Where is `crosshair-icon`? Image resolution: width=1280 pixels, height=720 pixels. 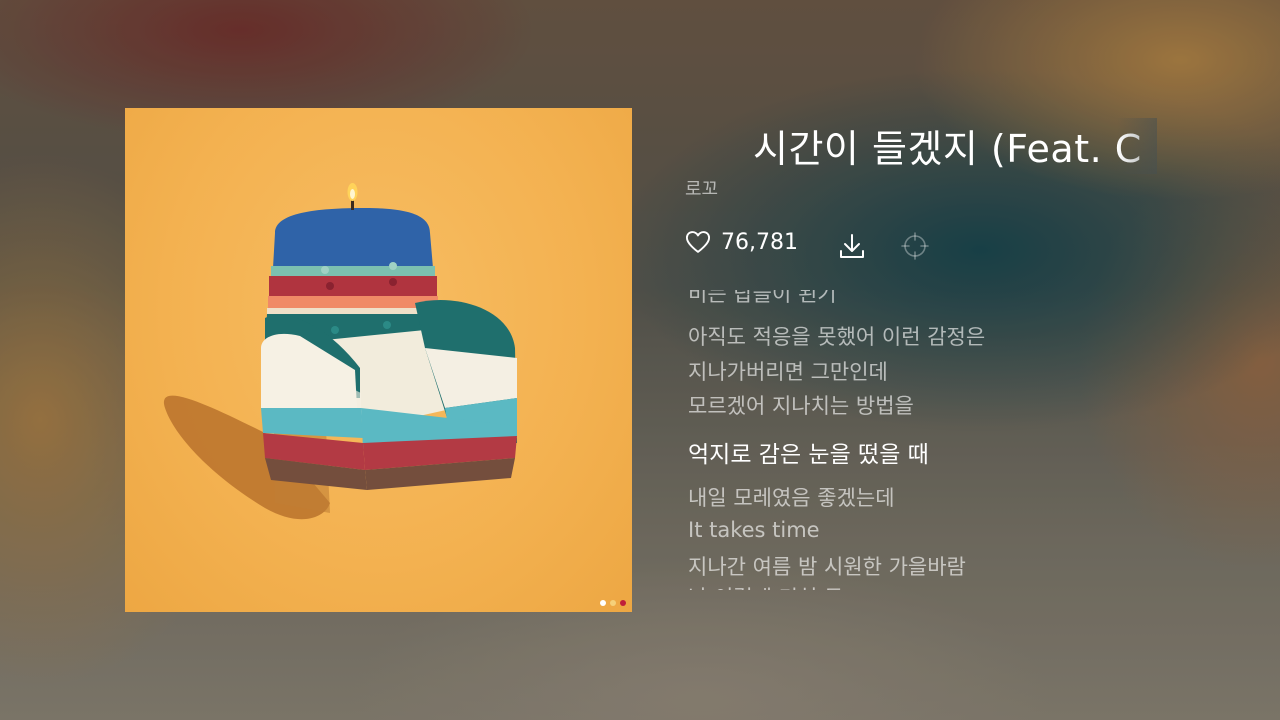 crosshair-icon is located at coordinates (915, 246).